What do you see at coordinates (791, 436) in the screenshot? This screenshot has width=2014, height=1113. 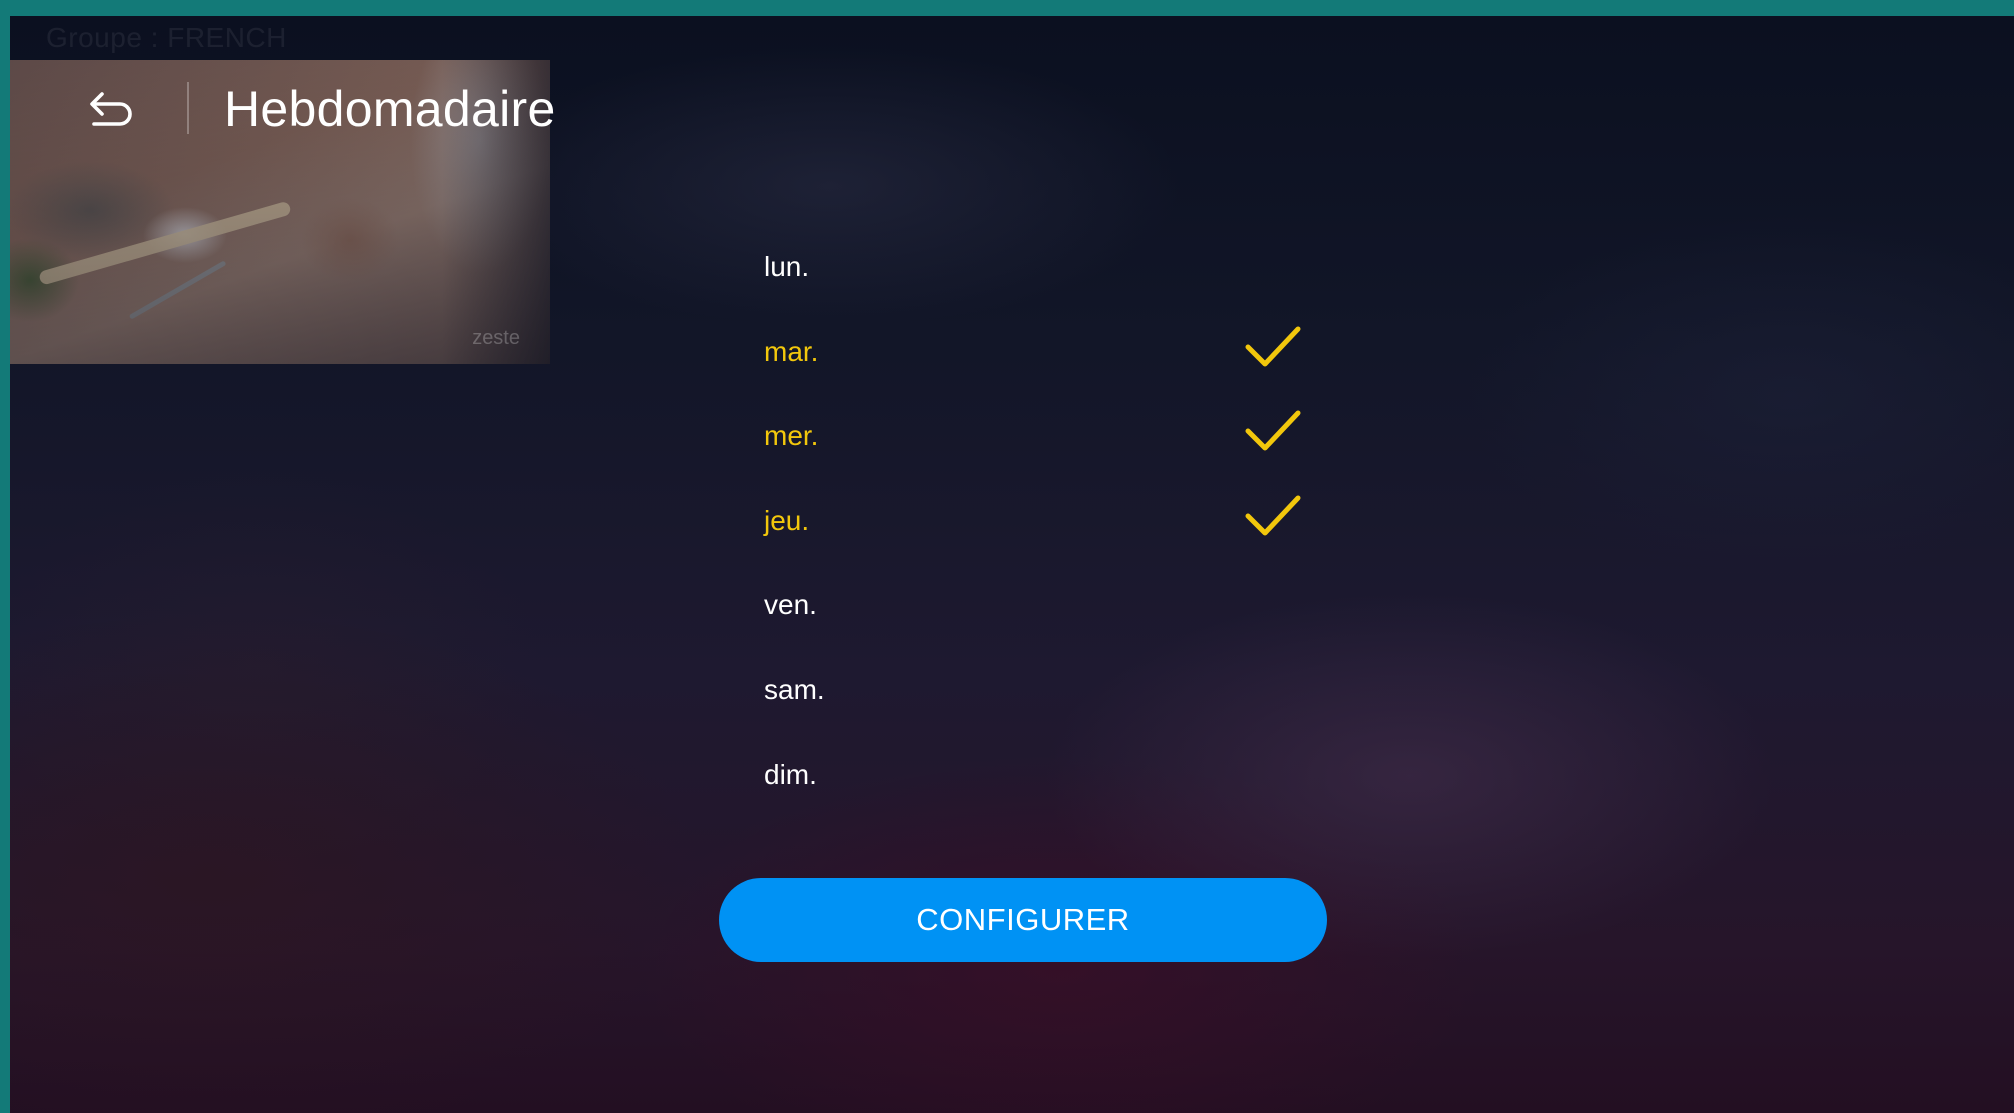 I see `day-label: mer.` at bounding box center [791, 436].